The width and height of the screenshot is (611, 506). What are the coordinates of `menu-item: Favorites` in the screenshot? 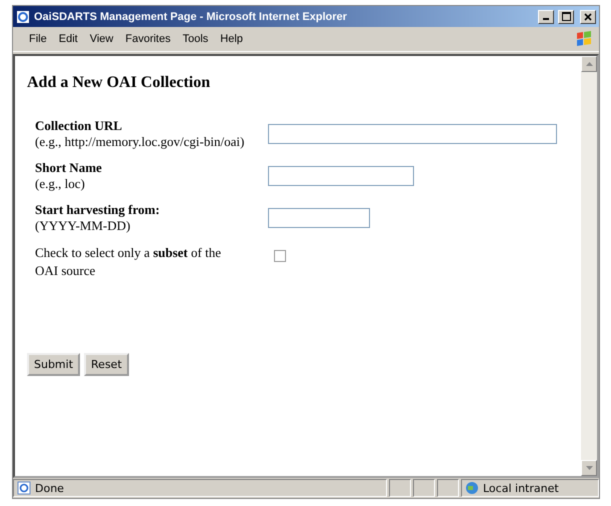 It's located at (148, 39).